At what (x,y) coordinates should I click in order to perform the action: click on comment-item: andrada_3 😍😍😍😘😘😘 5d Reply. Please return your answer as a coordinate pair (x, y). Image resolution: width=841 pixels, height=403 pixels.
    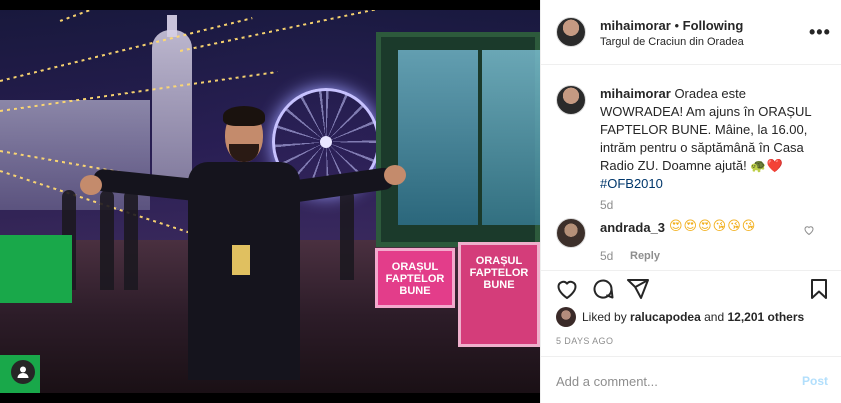
    Looking at the image, I should click on (691, 242).